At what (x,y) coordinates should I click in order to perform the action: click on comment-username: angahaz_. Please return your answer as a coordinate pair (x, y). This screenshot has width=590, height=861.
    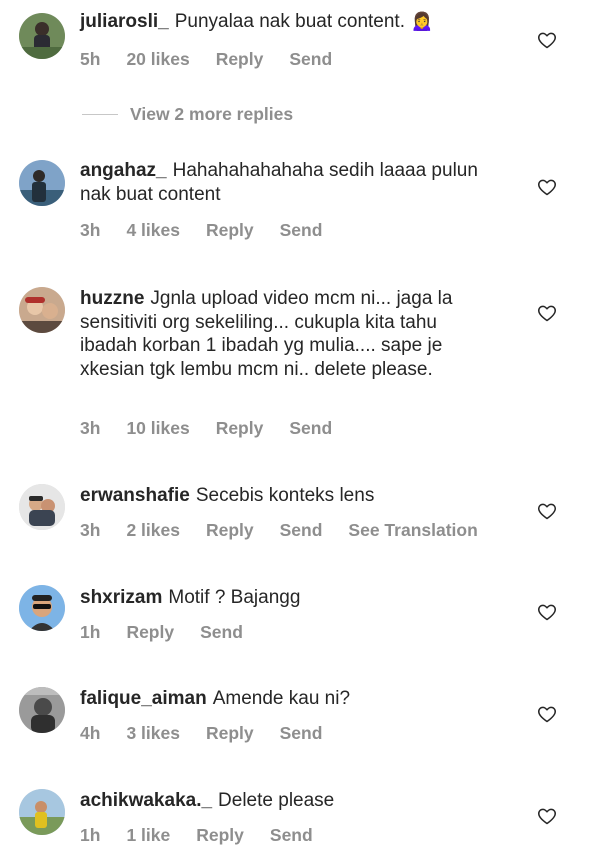
    Looking at the image, I should click on (123, 170).